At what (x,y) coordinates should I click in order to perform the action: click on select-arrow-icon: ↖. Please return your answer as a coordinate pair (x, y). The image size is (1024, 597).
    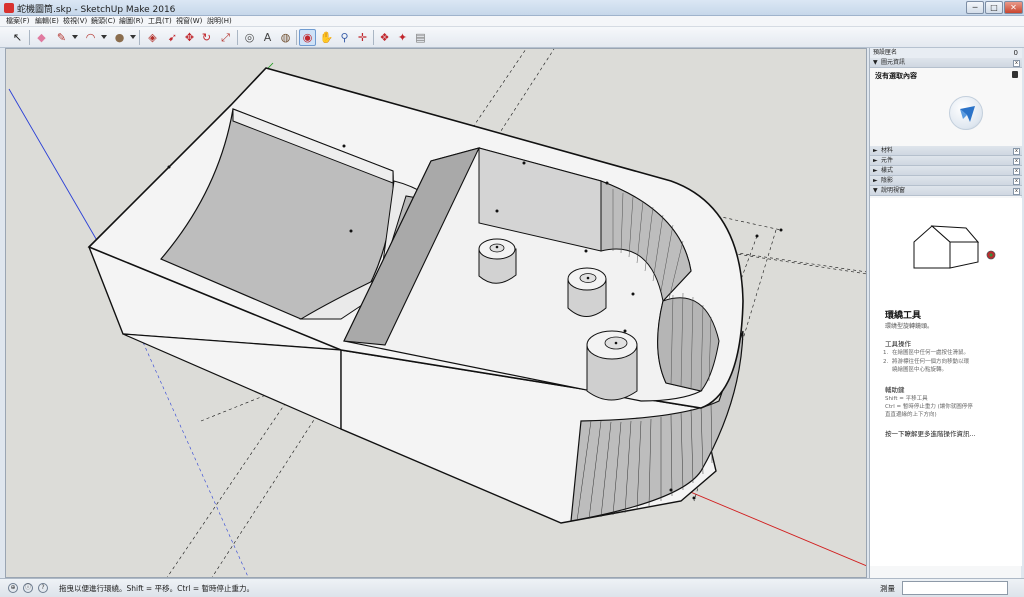
    Looking at the image, I should click on (17, 37).